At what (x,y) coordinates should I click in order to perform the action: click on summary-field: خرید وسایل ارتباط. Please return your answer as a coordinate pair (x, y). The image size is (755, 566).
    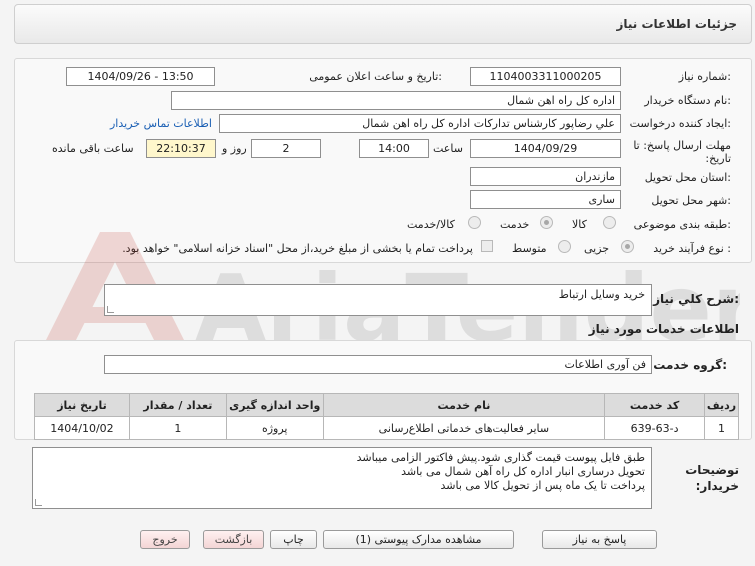
    Looking at the image, I should click on (378, 300).